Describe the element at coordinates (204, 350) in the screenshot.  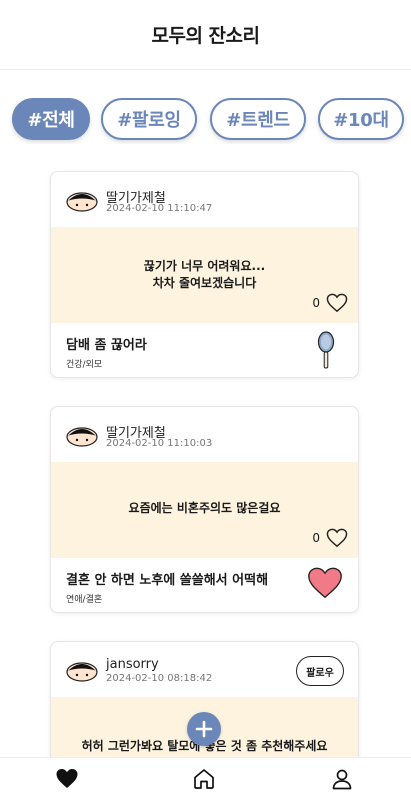
I see `post-footer: 담배 좀 끊어라 건강/외모` at that location.